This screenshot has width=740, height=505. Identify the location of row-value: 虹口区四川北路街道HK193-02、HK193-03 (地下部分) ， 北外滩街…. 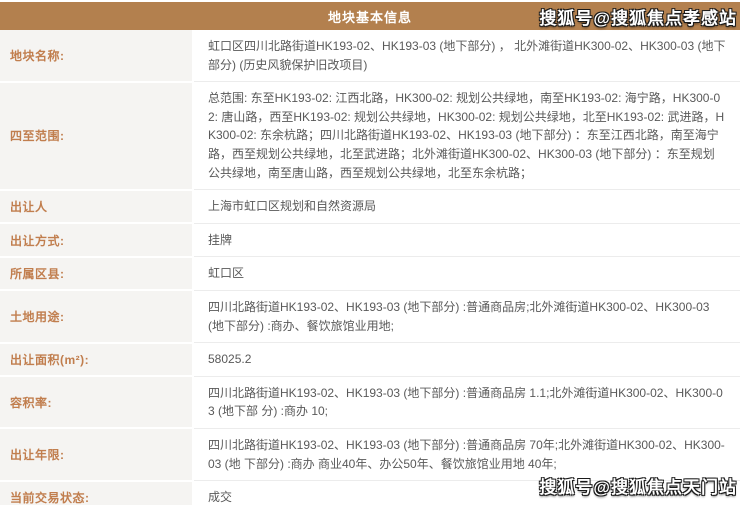
(466, 56).